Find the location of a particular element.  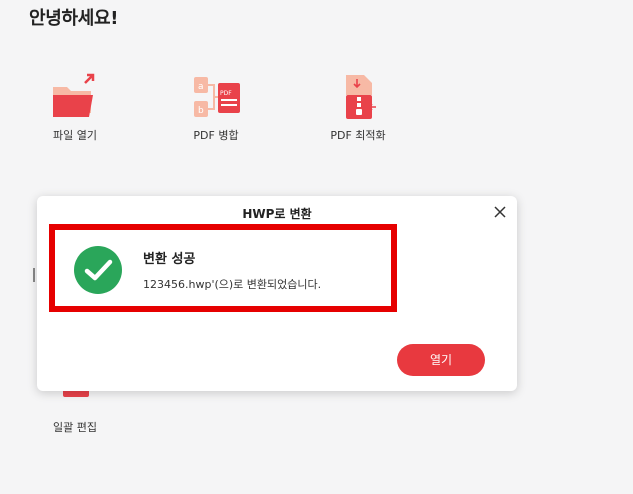

svg-text: PDF is located at coordinates (226, 93).